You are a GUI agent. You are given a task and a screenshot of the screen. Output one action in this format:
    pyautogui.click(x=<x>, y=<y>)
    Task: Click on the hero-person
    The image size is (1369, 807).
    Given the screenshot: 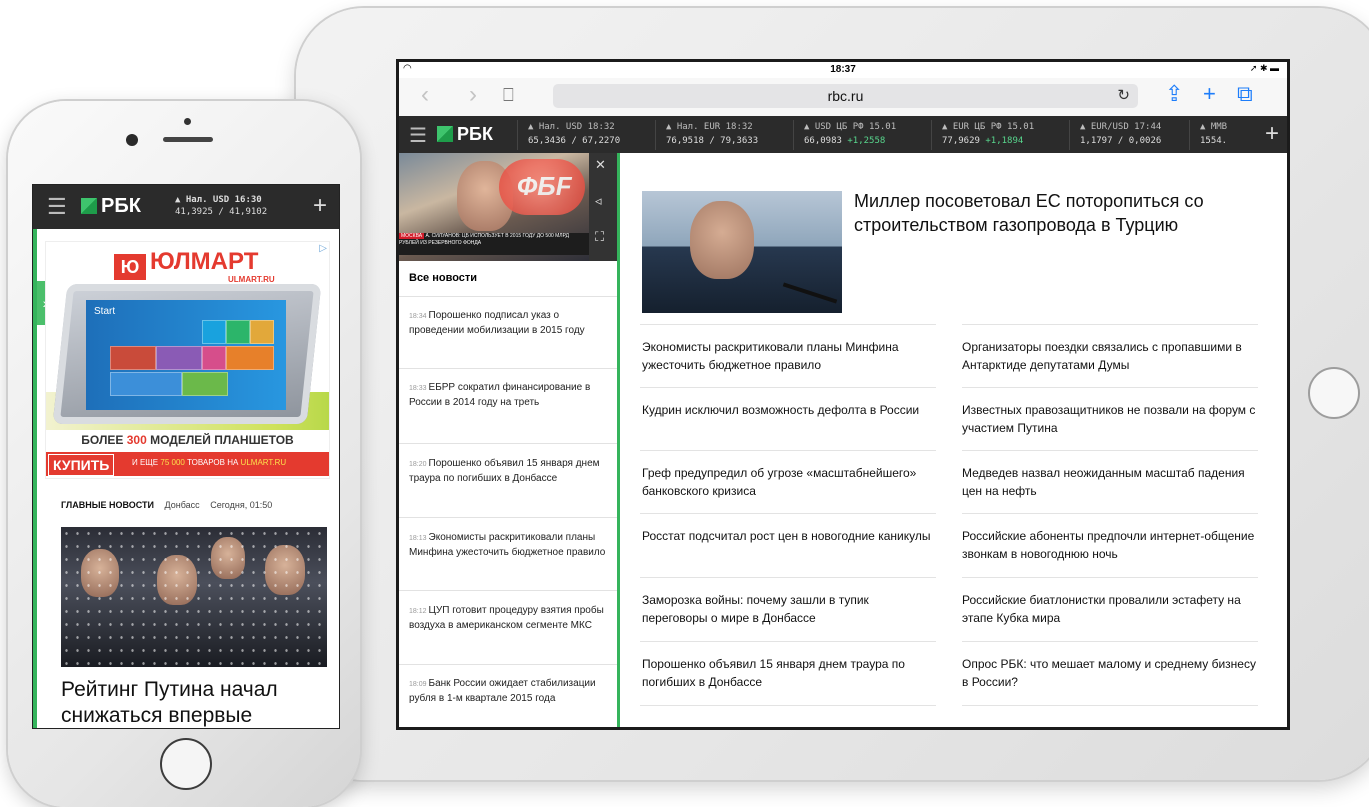 What is the action you would take?
    pyautogui.click(x=722, y=240)
    